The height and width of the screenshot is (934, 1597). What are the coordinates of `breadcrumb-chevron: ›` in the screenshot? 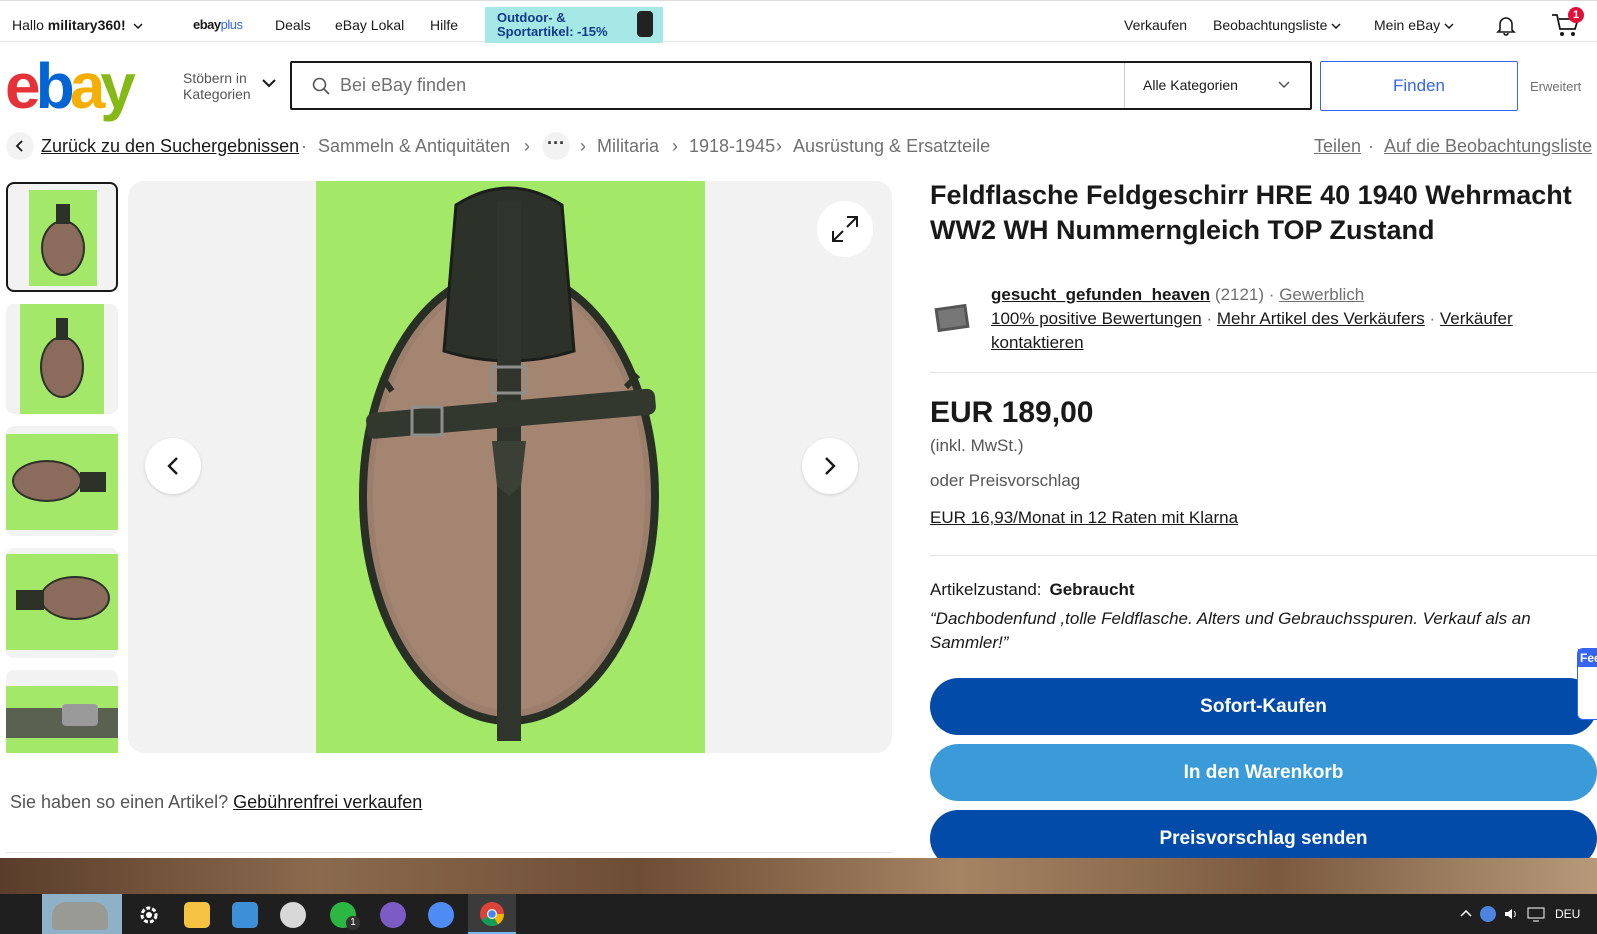 It's located at (583, 146).